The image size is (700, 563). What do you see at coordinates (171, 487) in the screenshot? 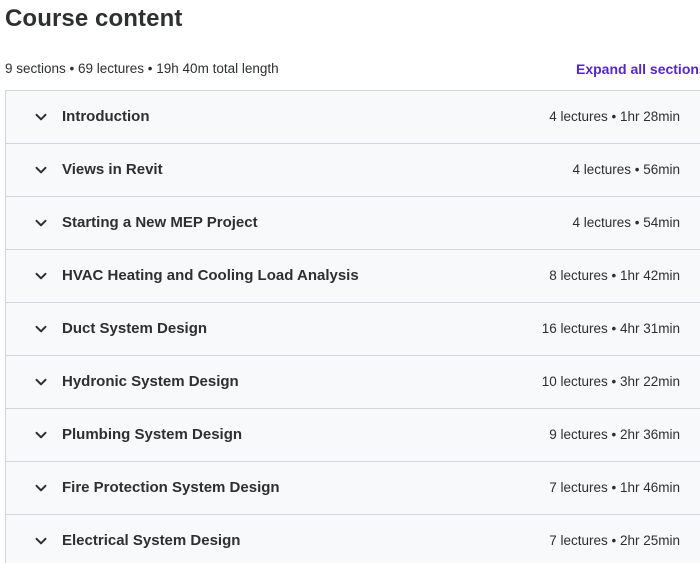
I see `section-title: Fire Protection System Design` at bounding box center [171, 487].